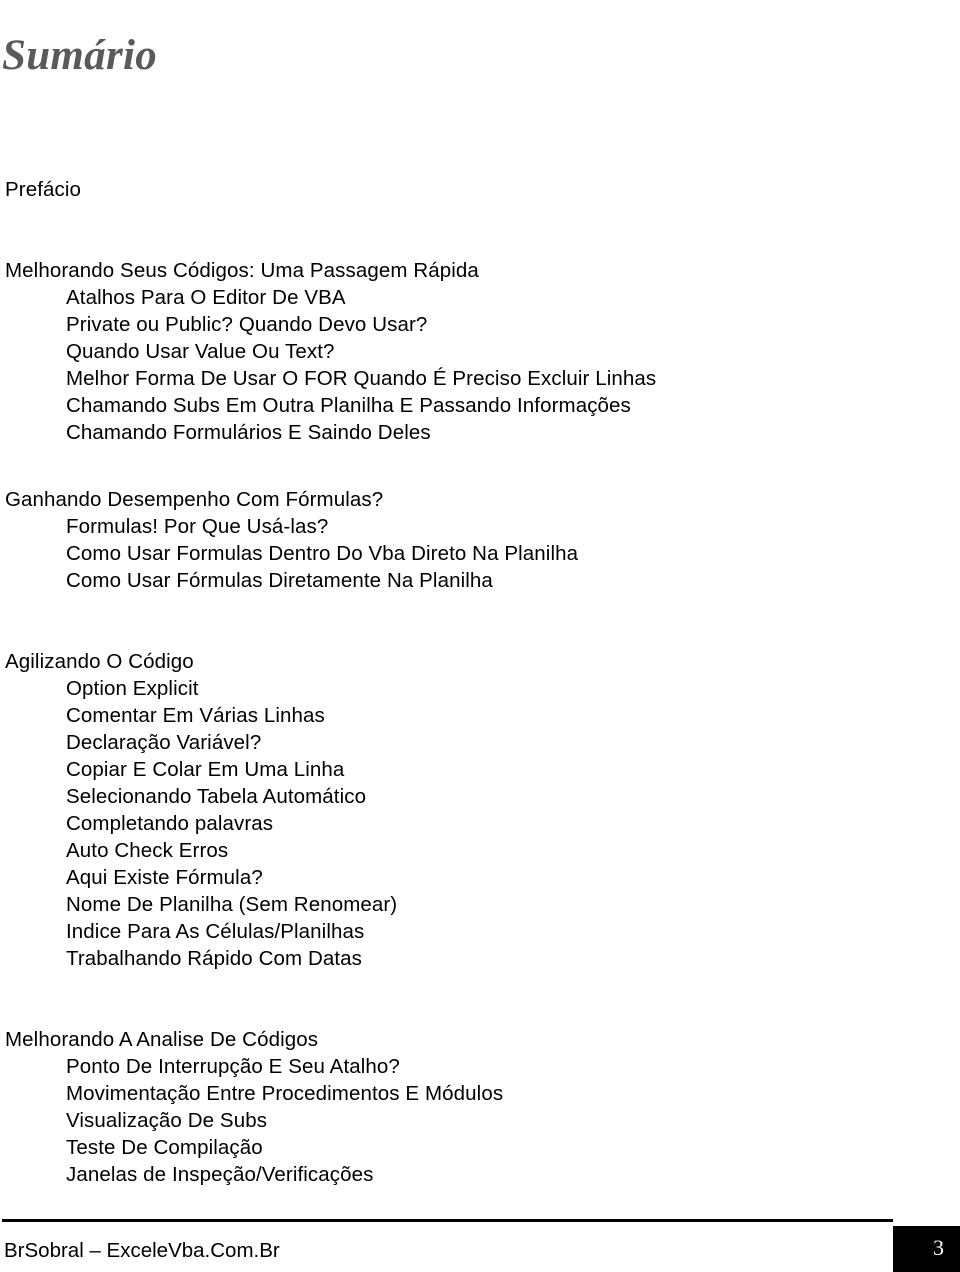  I want to click on toc-section-melhorando-analise: Melhorando A Analise De Códigos, so click(465, 1039).